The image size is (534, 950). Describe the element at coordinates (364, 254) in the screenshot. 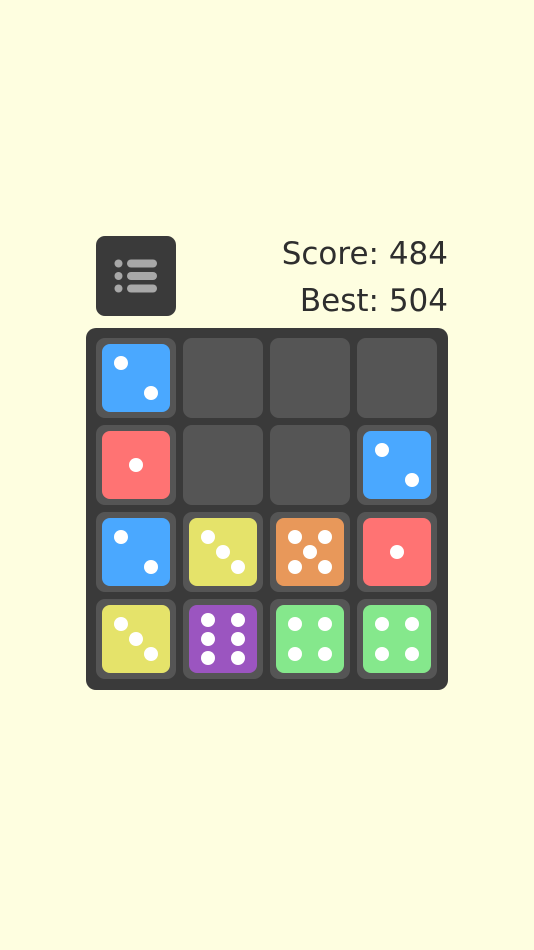

I see `score-label: Score: 484` at that location.